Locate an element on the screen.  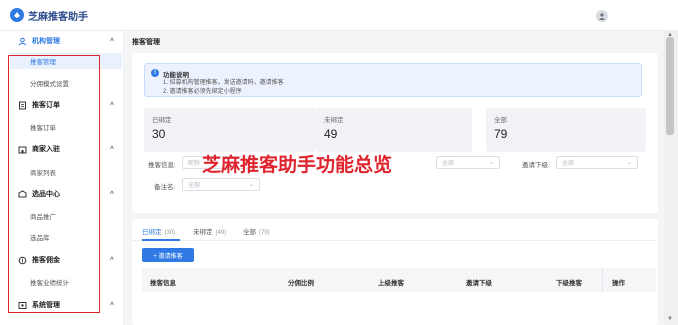
table-header-cell: 分佣比例 is located at coordinates (301, 283).